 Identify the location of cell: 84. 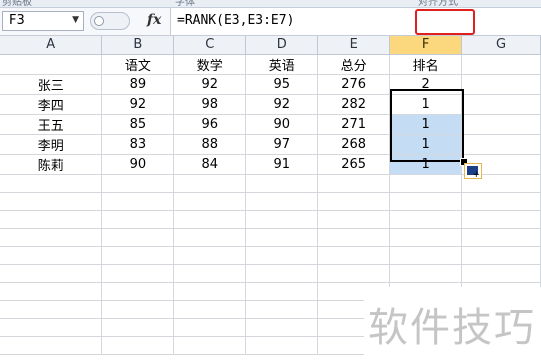
(210, 164).